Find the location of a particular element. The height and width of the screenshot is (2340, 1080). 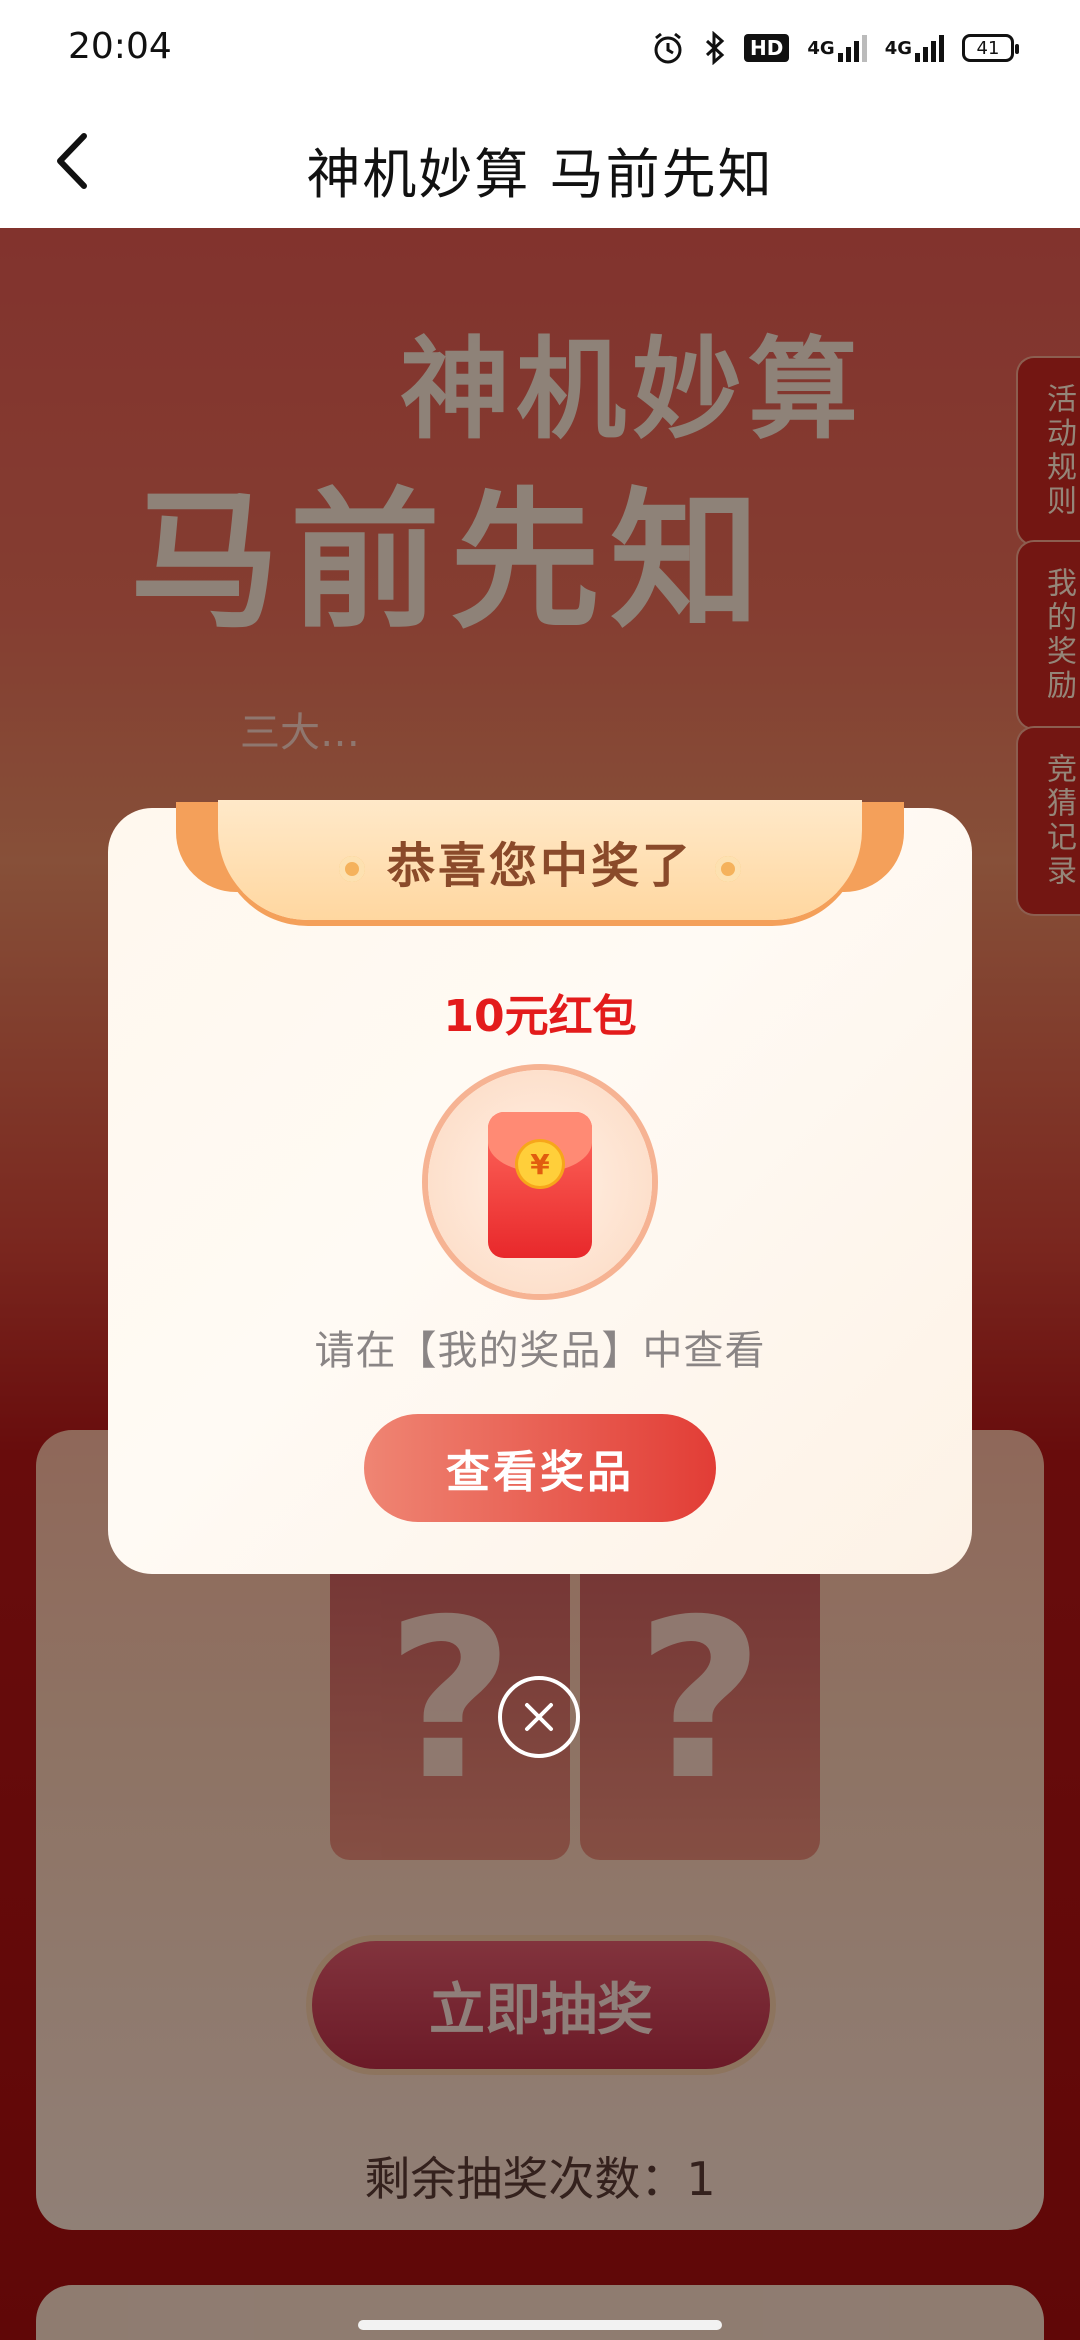

battery-icon: 41 is located at coordinates (990, 48).